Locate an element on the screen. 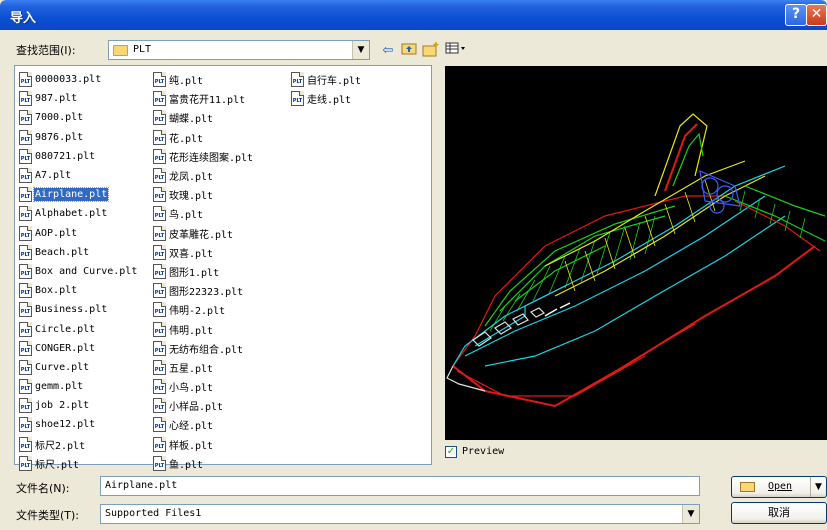 This screenshot has width=827, height=530. file-item: PLT Curve.plt is located at coordinates (78, 367).